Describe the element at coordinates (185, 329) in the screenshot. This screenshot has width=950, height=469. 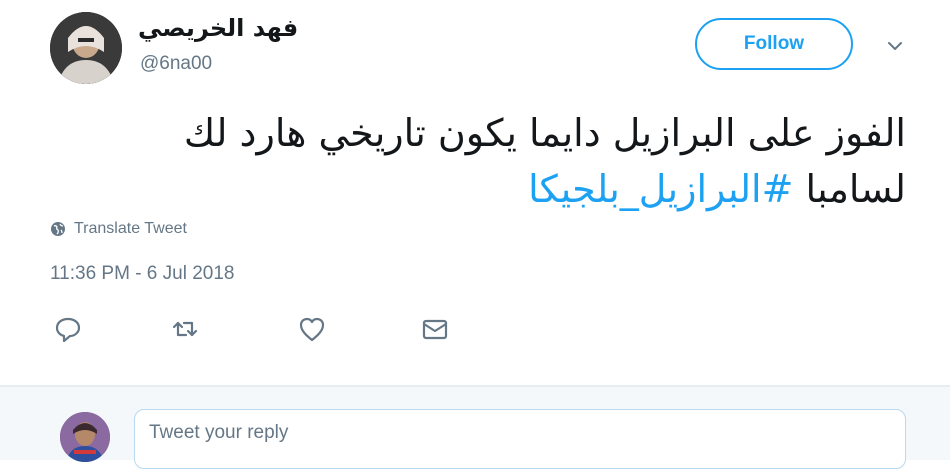
I see `retweet-icon` at that location.